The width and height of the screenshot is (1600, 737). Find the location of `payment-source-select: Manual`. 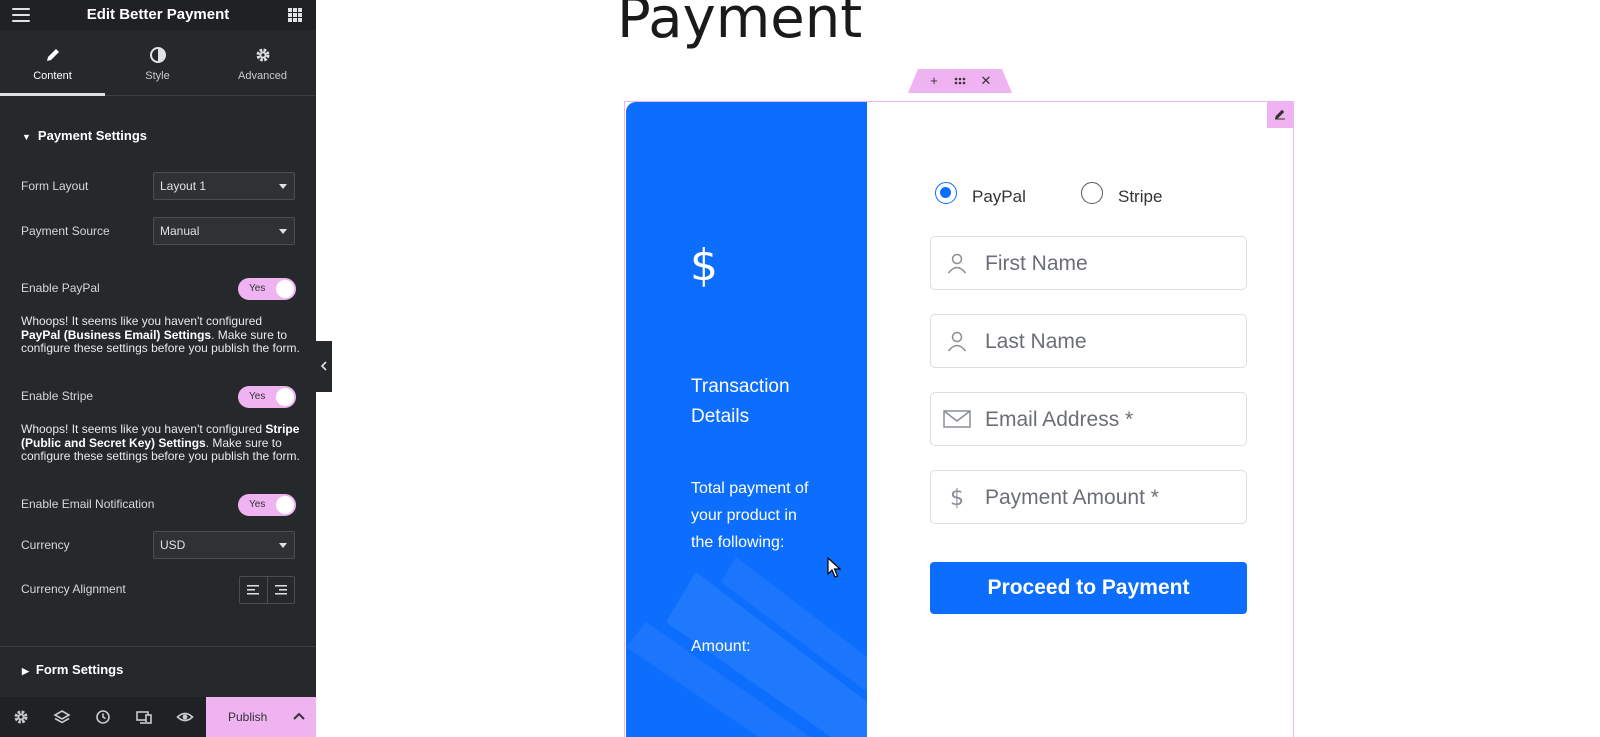

payment-source-select: Manual is located at coordinates (224, 231).